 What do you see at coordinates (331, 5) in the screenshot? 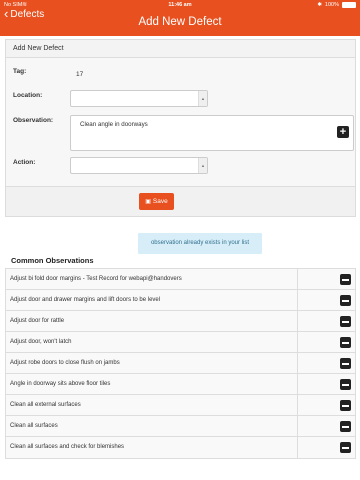
I see `battery-percent: 100%` at bounding box center [331, 5].